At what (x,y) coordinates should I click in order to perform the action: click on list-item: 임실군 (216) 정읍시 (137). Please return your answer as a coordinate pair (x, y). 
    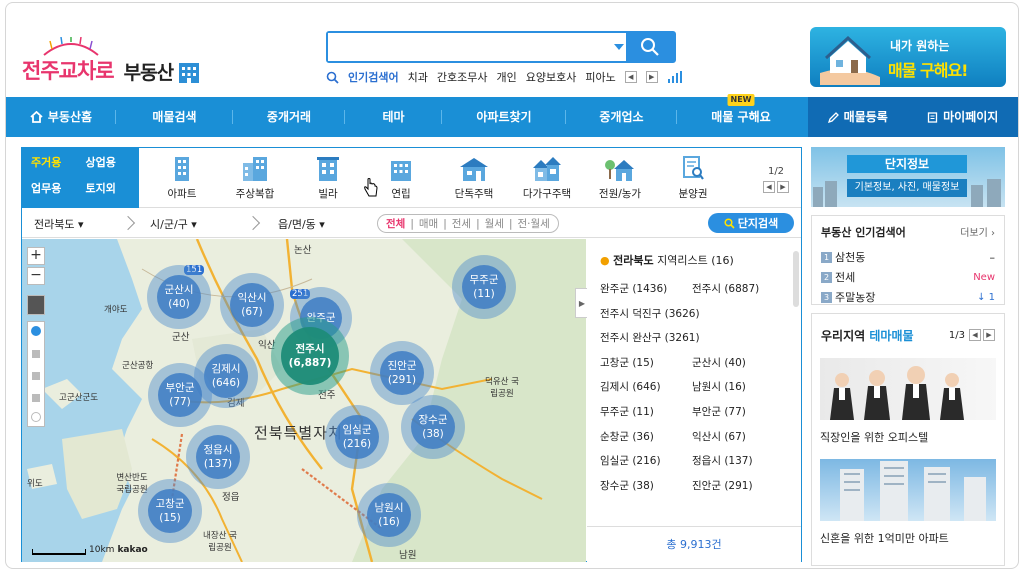
    Looking at the image, I should click on (700, 465).